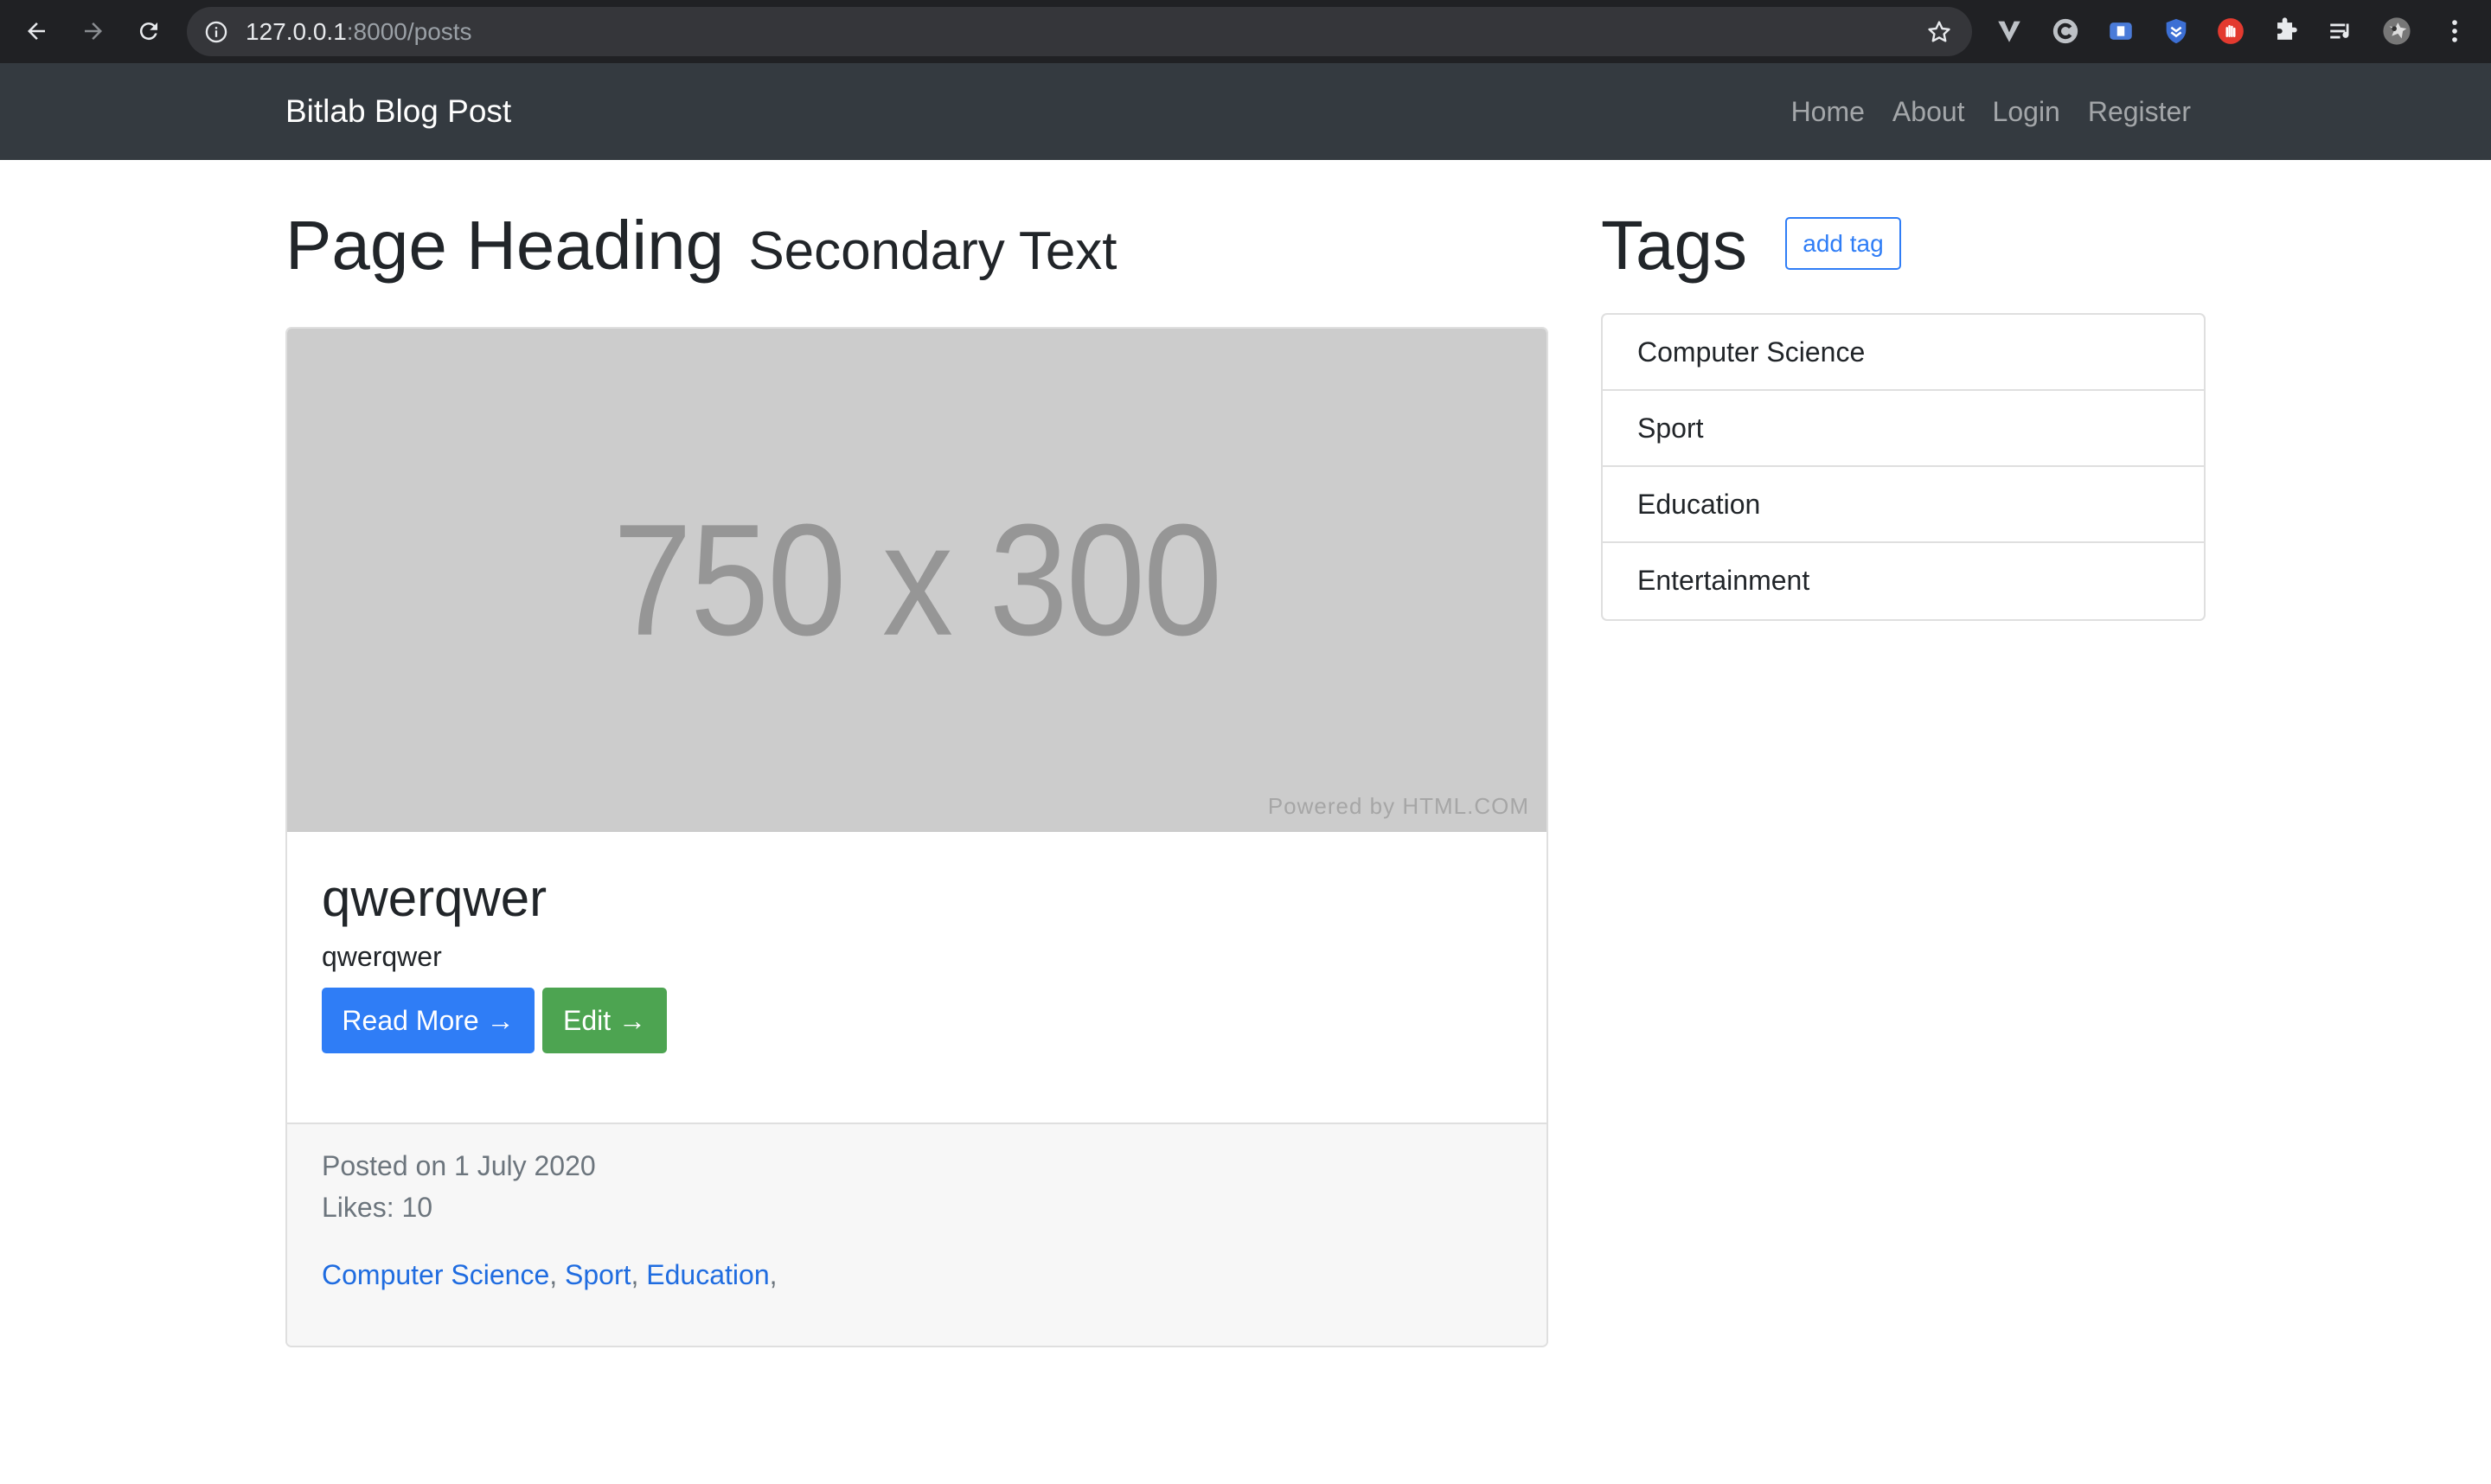 Image resolution: width=2491 pixels, height=1484 pixels. I want to click on nav-link-login: Login, so click(2027, 112).